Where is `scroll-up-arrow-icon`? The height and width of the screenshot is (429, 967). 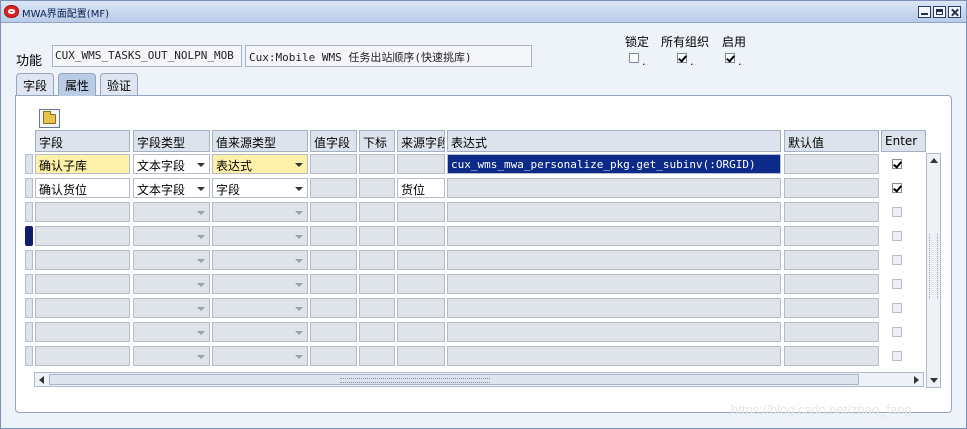 scroll-up-arrow-icon is located at coordinates (934, 160).